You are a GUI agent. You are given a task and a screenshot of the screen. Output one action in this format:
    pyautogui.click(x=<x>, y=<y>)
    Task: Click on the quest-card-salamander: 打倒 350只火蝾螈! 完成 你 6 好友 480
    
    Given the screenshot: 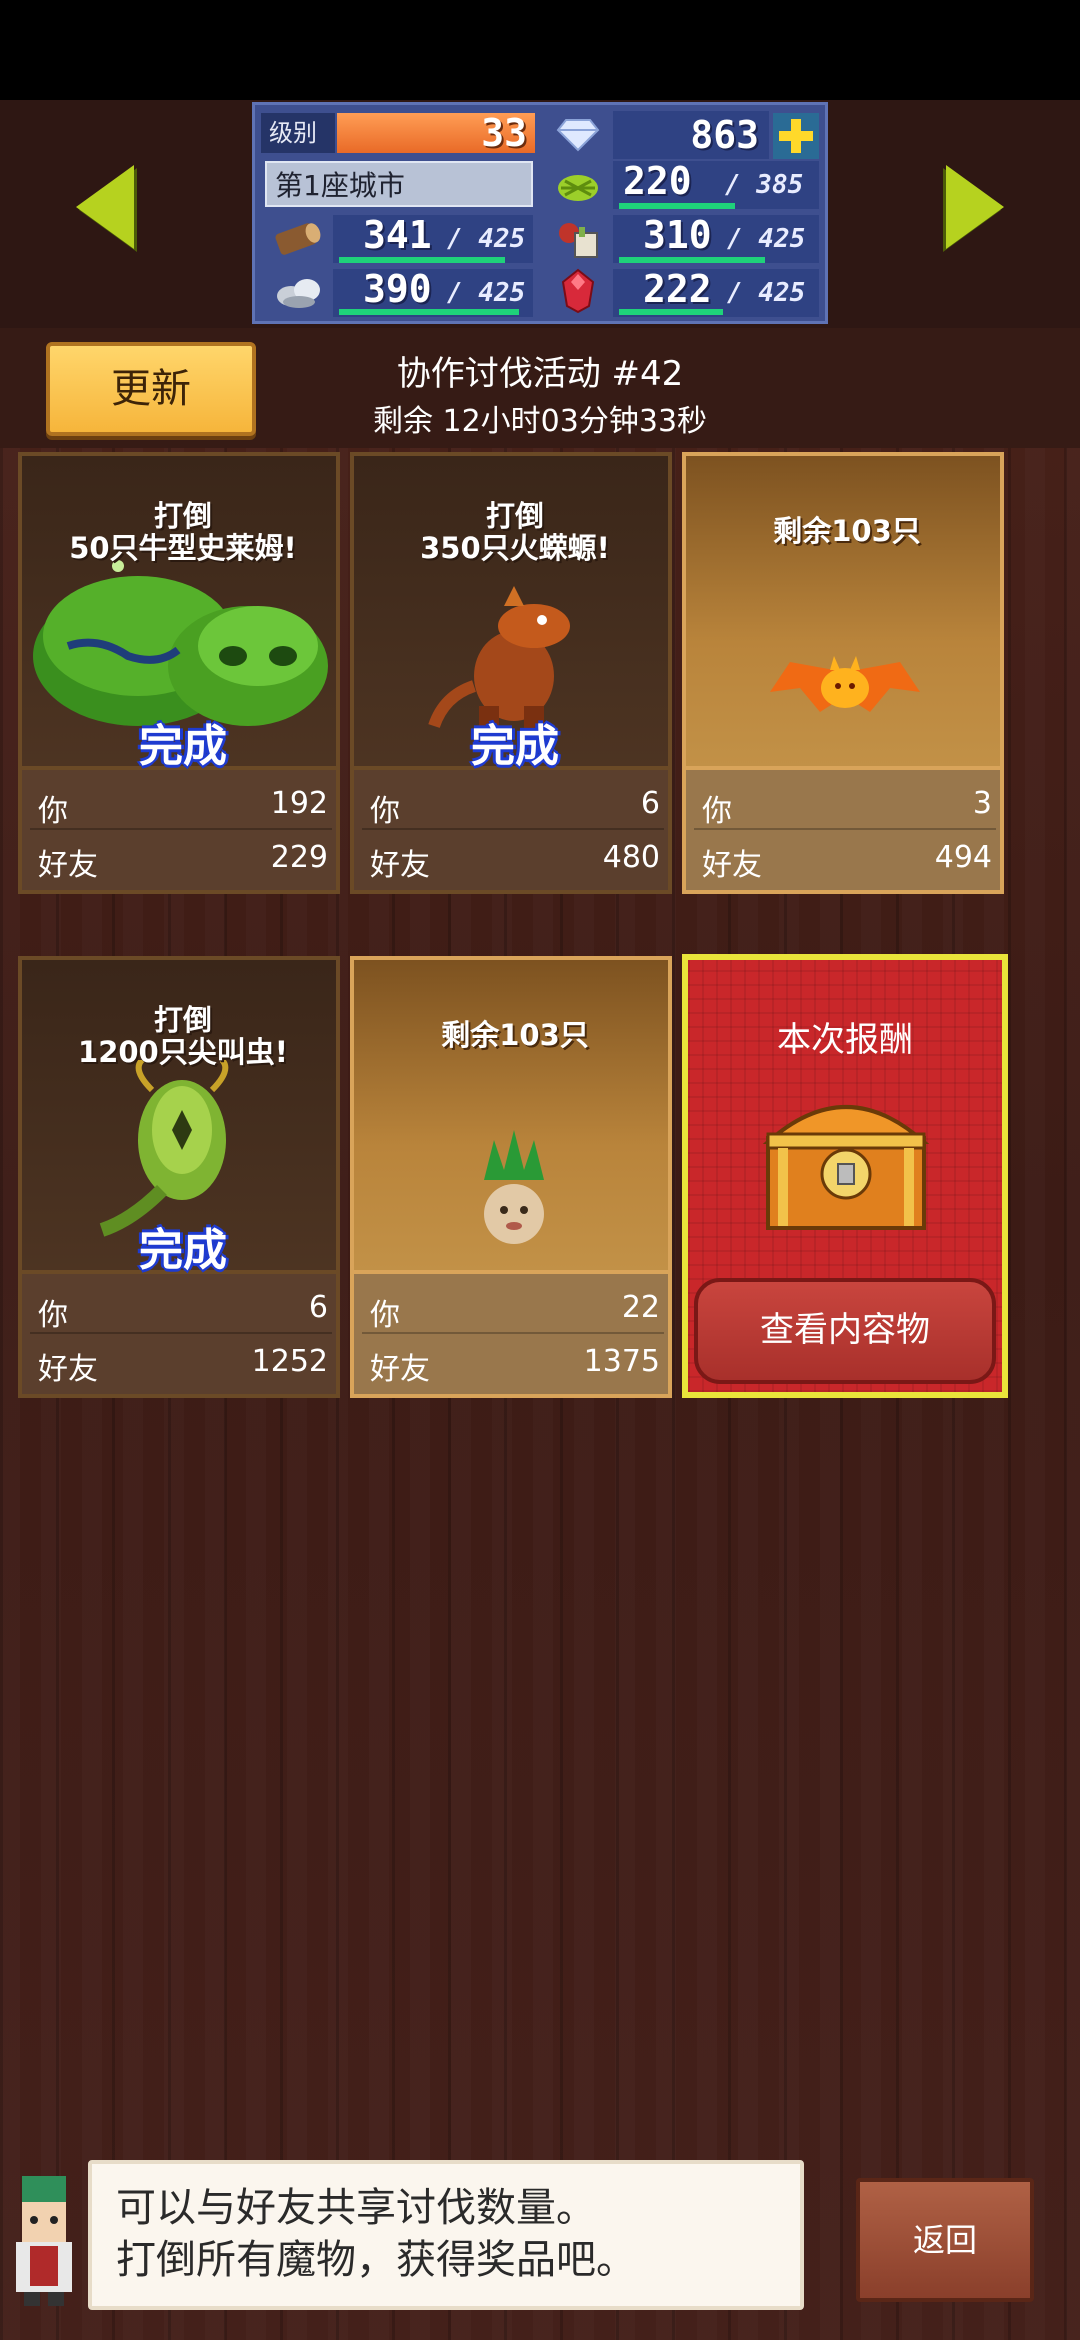 What is the action you would take?
    pyautogui.click(x=511, y=673)
    